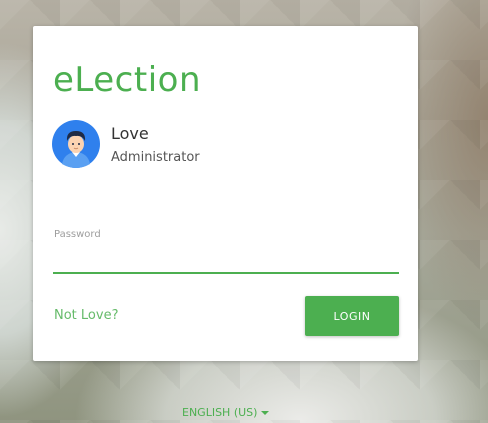  What do you see at coordinates (220, 412) in the screenshot?
I see `language-label: ENGLISH (US)` at bounding box center [220, 412].